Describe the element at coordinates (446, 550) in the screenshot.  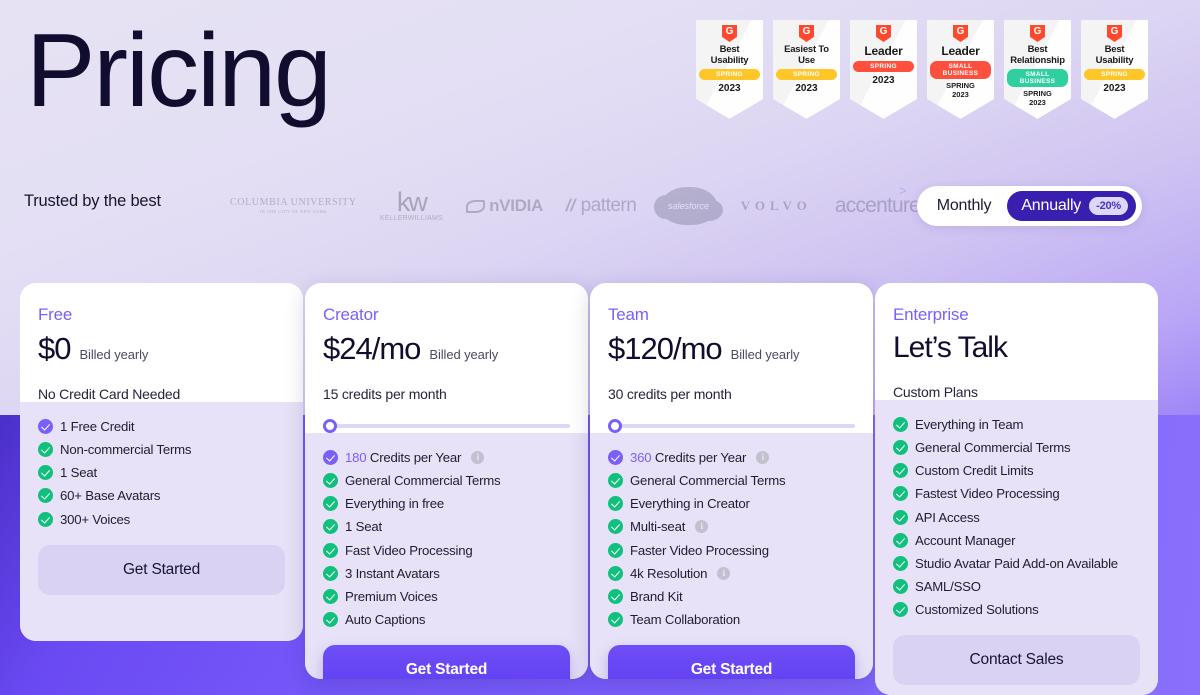
I see `feature-item: Fast Video Processing` at that location.